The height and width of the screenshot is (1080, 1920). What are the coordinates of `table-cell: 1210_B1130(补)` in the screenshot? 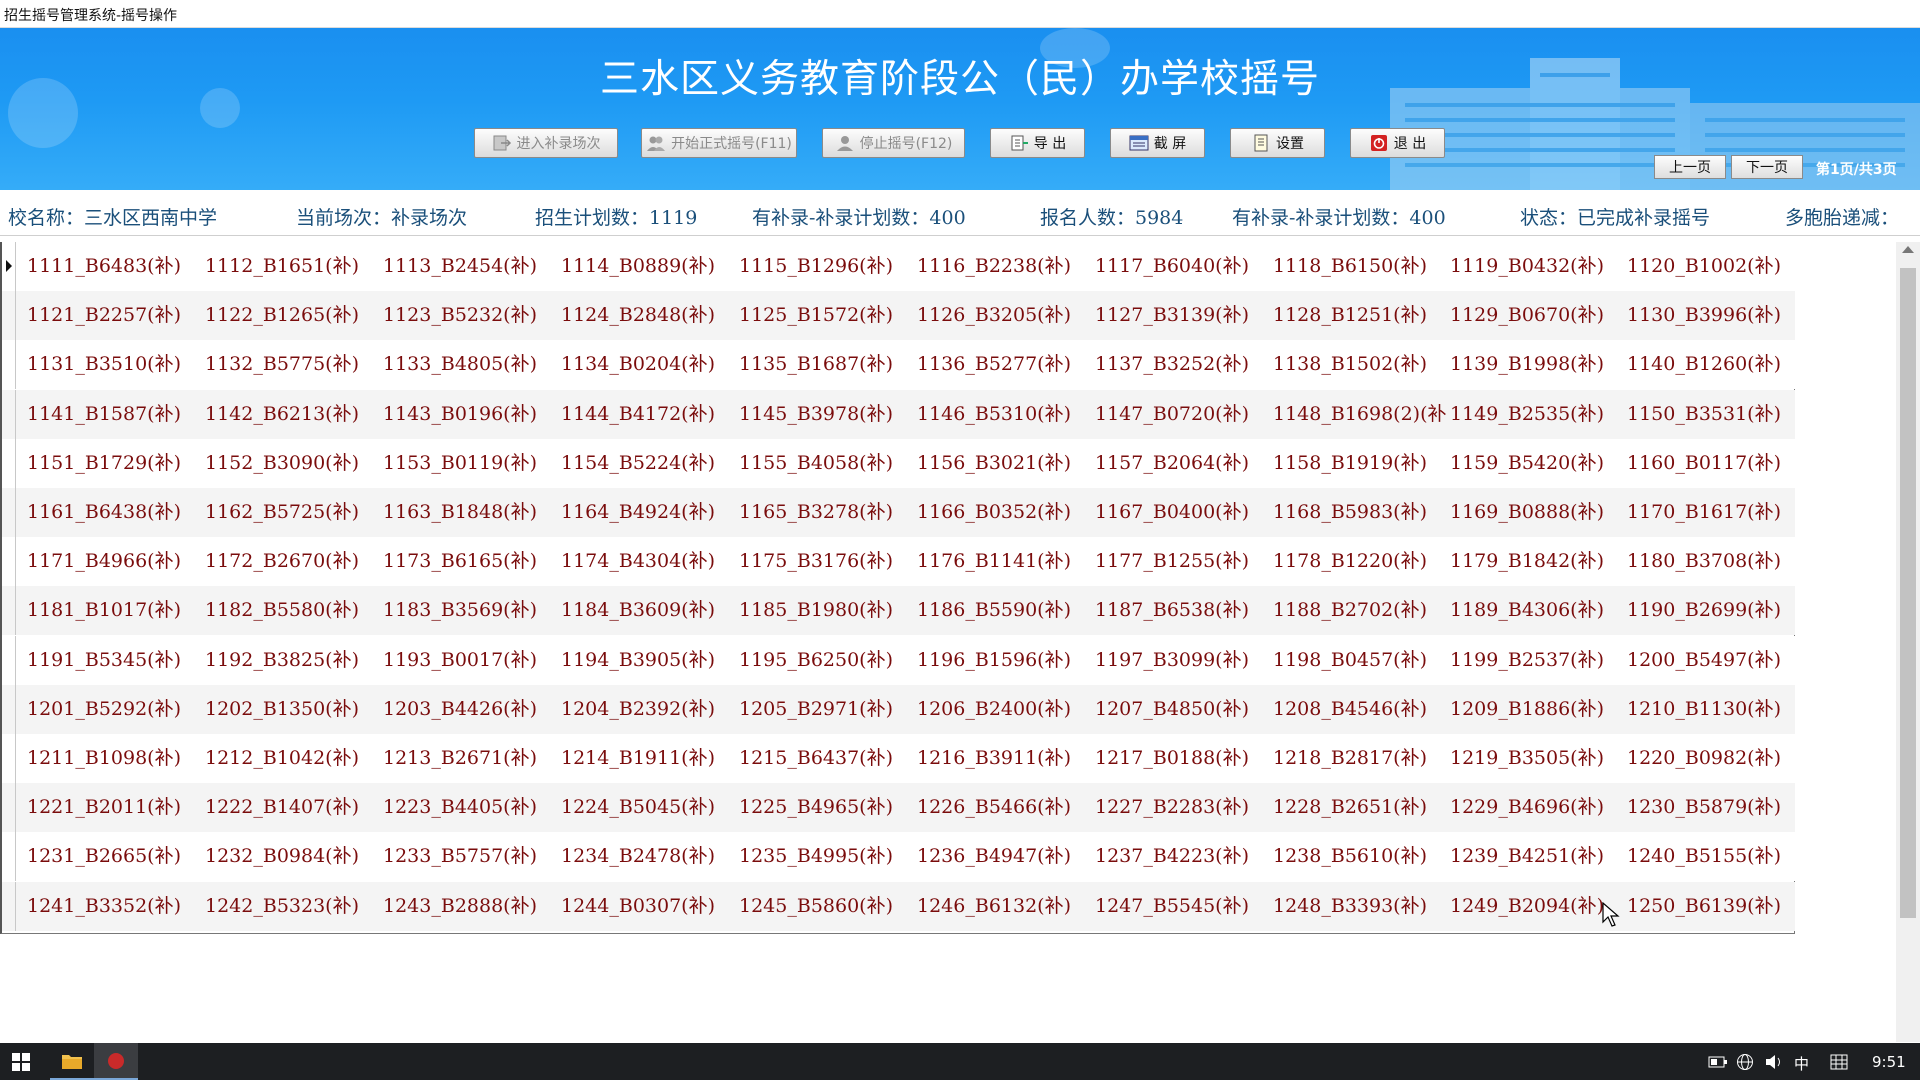 It's located at (1711, 709).